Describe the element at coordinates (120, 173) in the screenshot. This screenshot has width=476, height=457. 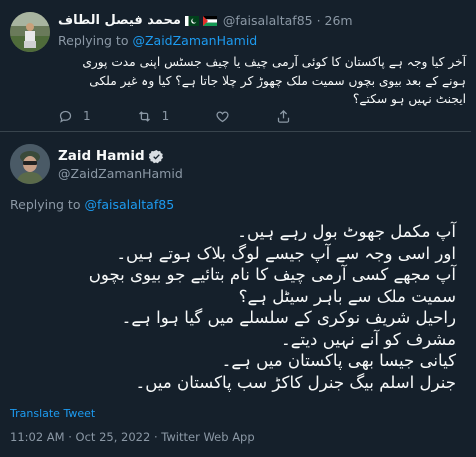
I see `author-handle: @ZaidZamanHamid` at that location.